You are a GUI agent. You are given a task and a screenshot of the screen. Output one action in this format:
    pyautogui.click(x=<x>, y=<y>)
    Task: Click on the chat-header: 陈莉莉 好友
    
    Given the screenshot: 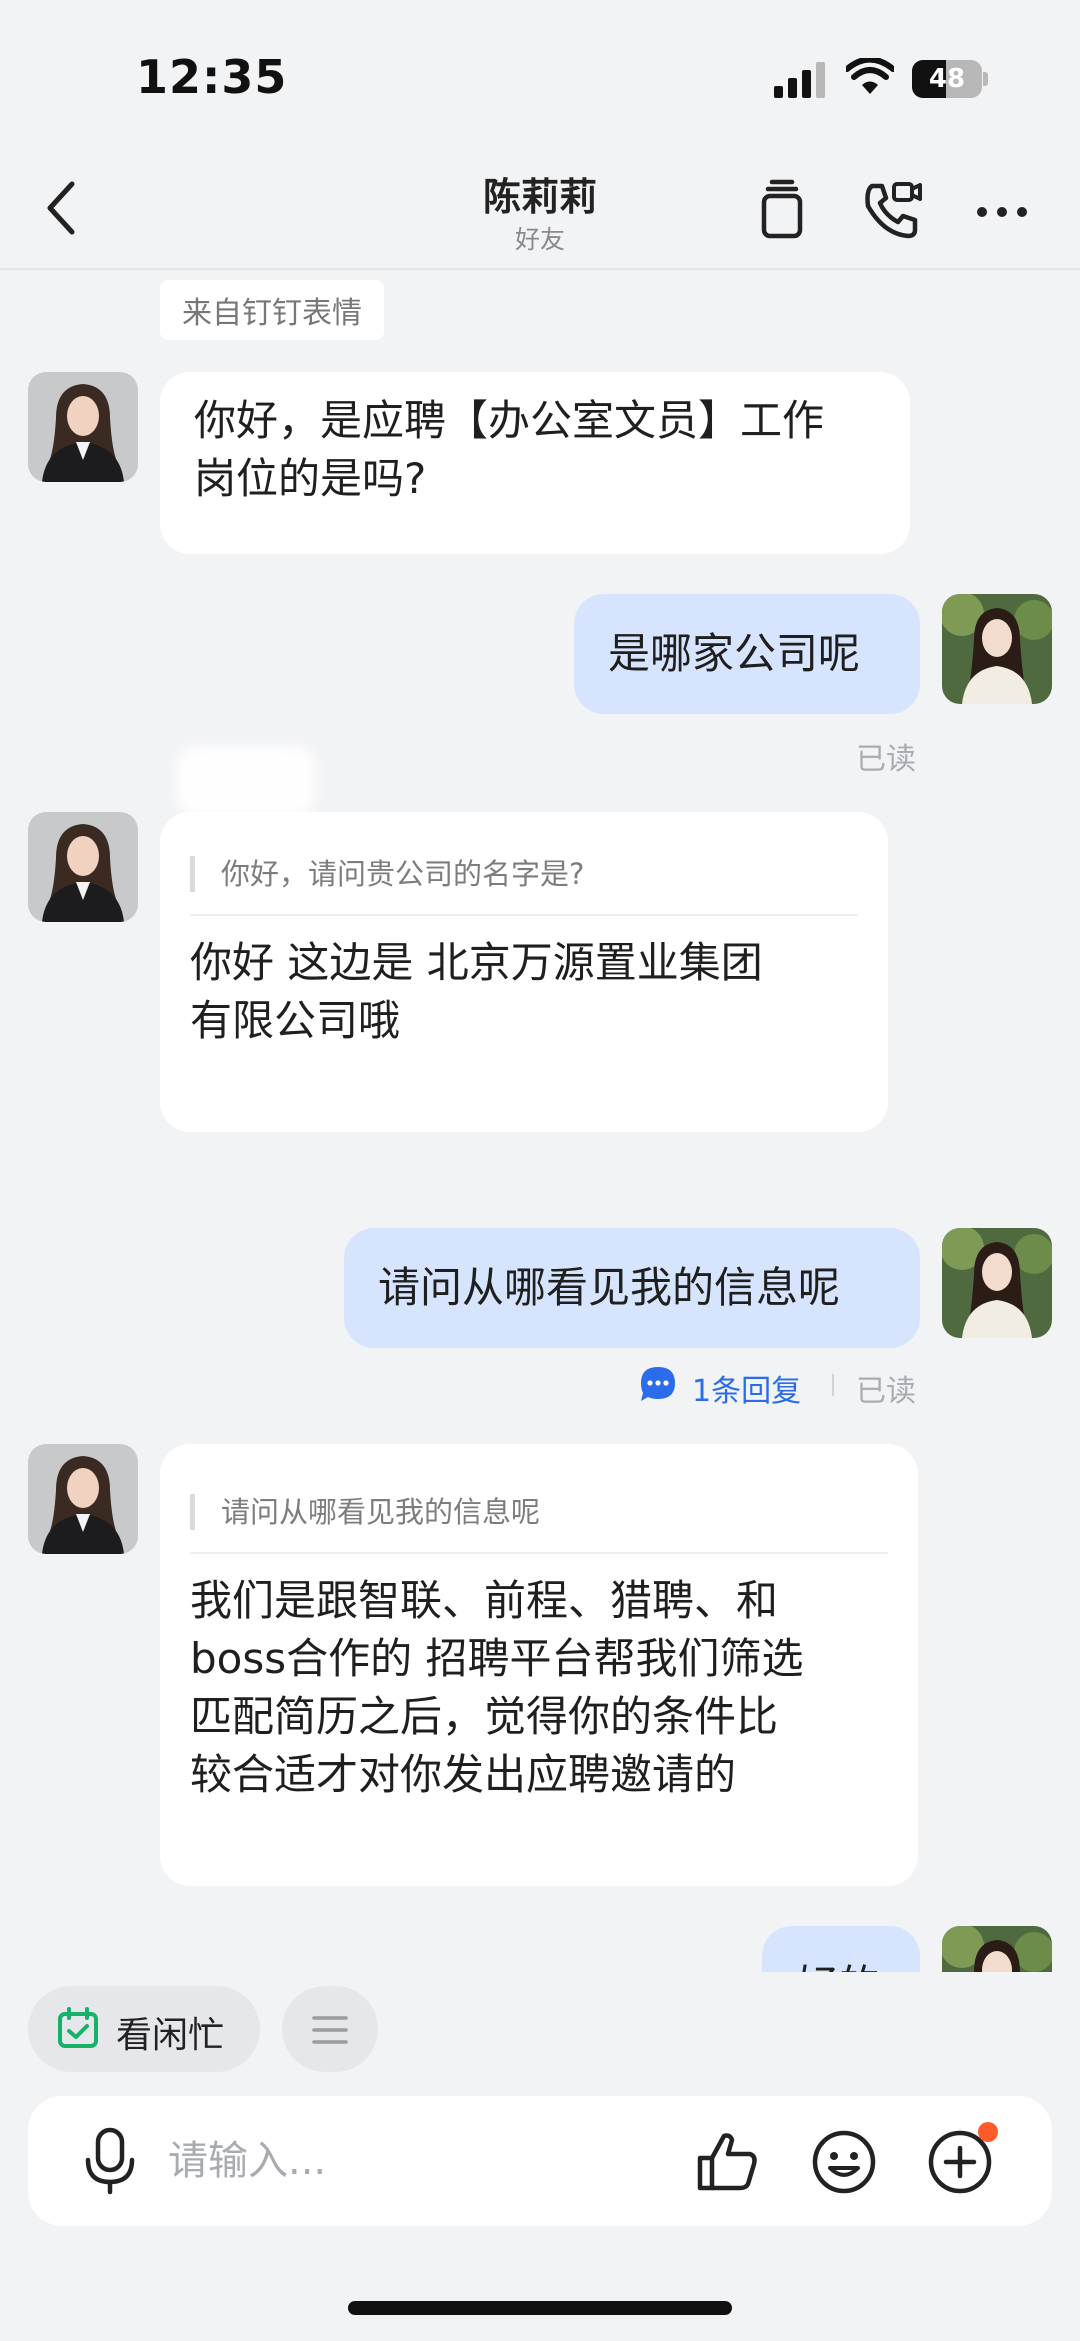 What is the action you would take?
    pyautogui.click(x=540, y=210)
    